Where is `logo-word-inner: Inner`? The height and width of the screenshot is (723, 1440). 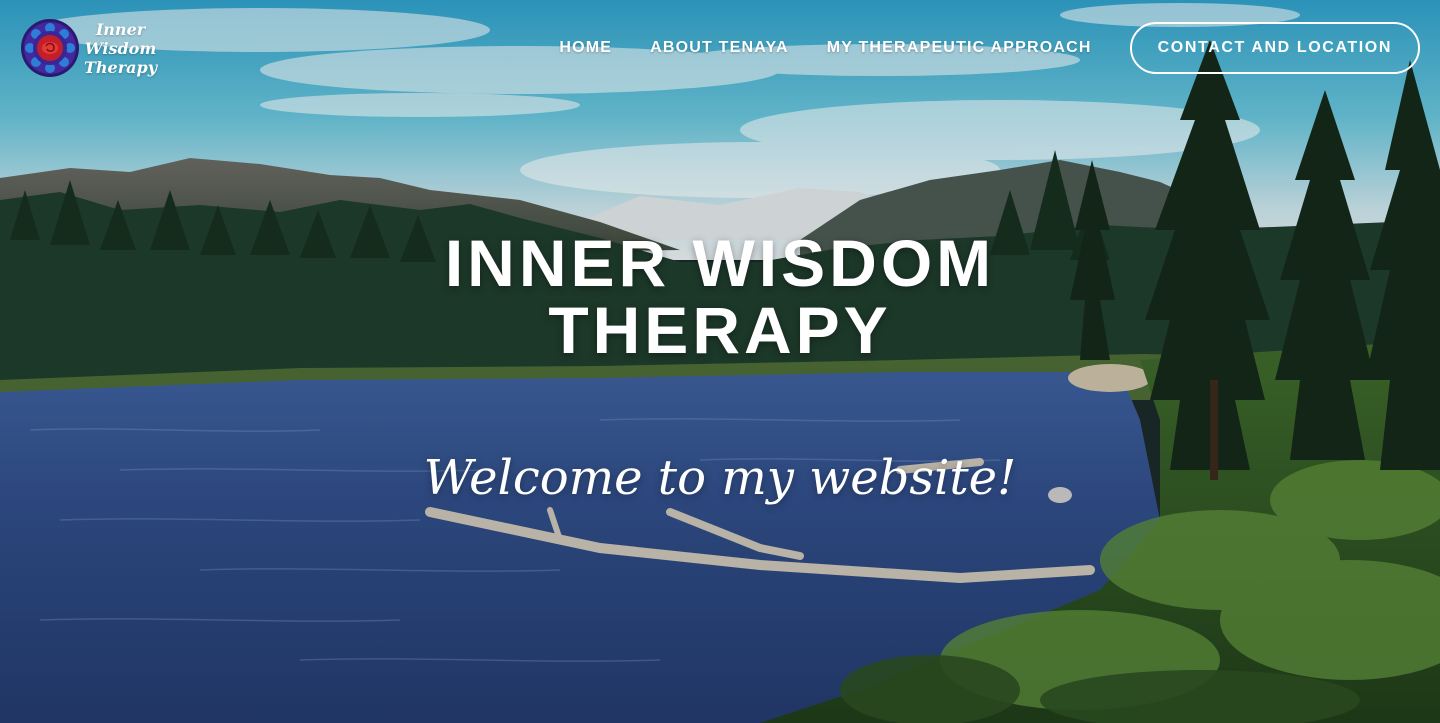 logo-word-inner: Inner is located at coordinates (120, 29).